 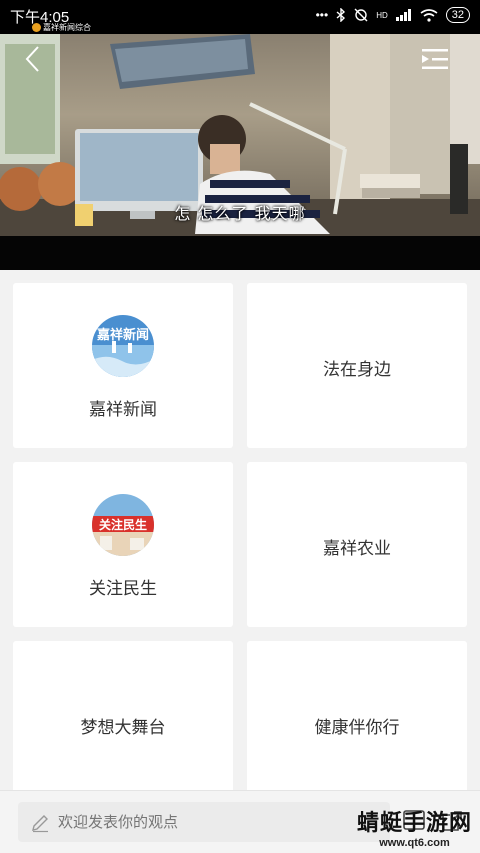 What do you see at coordinates (414, 843) in the screenshot?
I see `watermark-url: www.qt6.com` at bounding box center [414, 843].